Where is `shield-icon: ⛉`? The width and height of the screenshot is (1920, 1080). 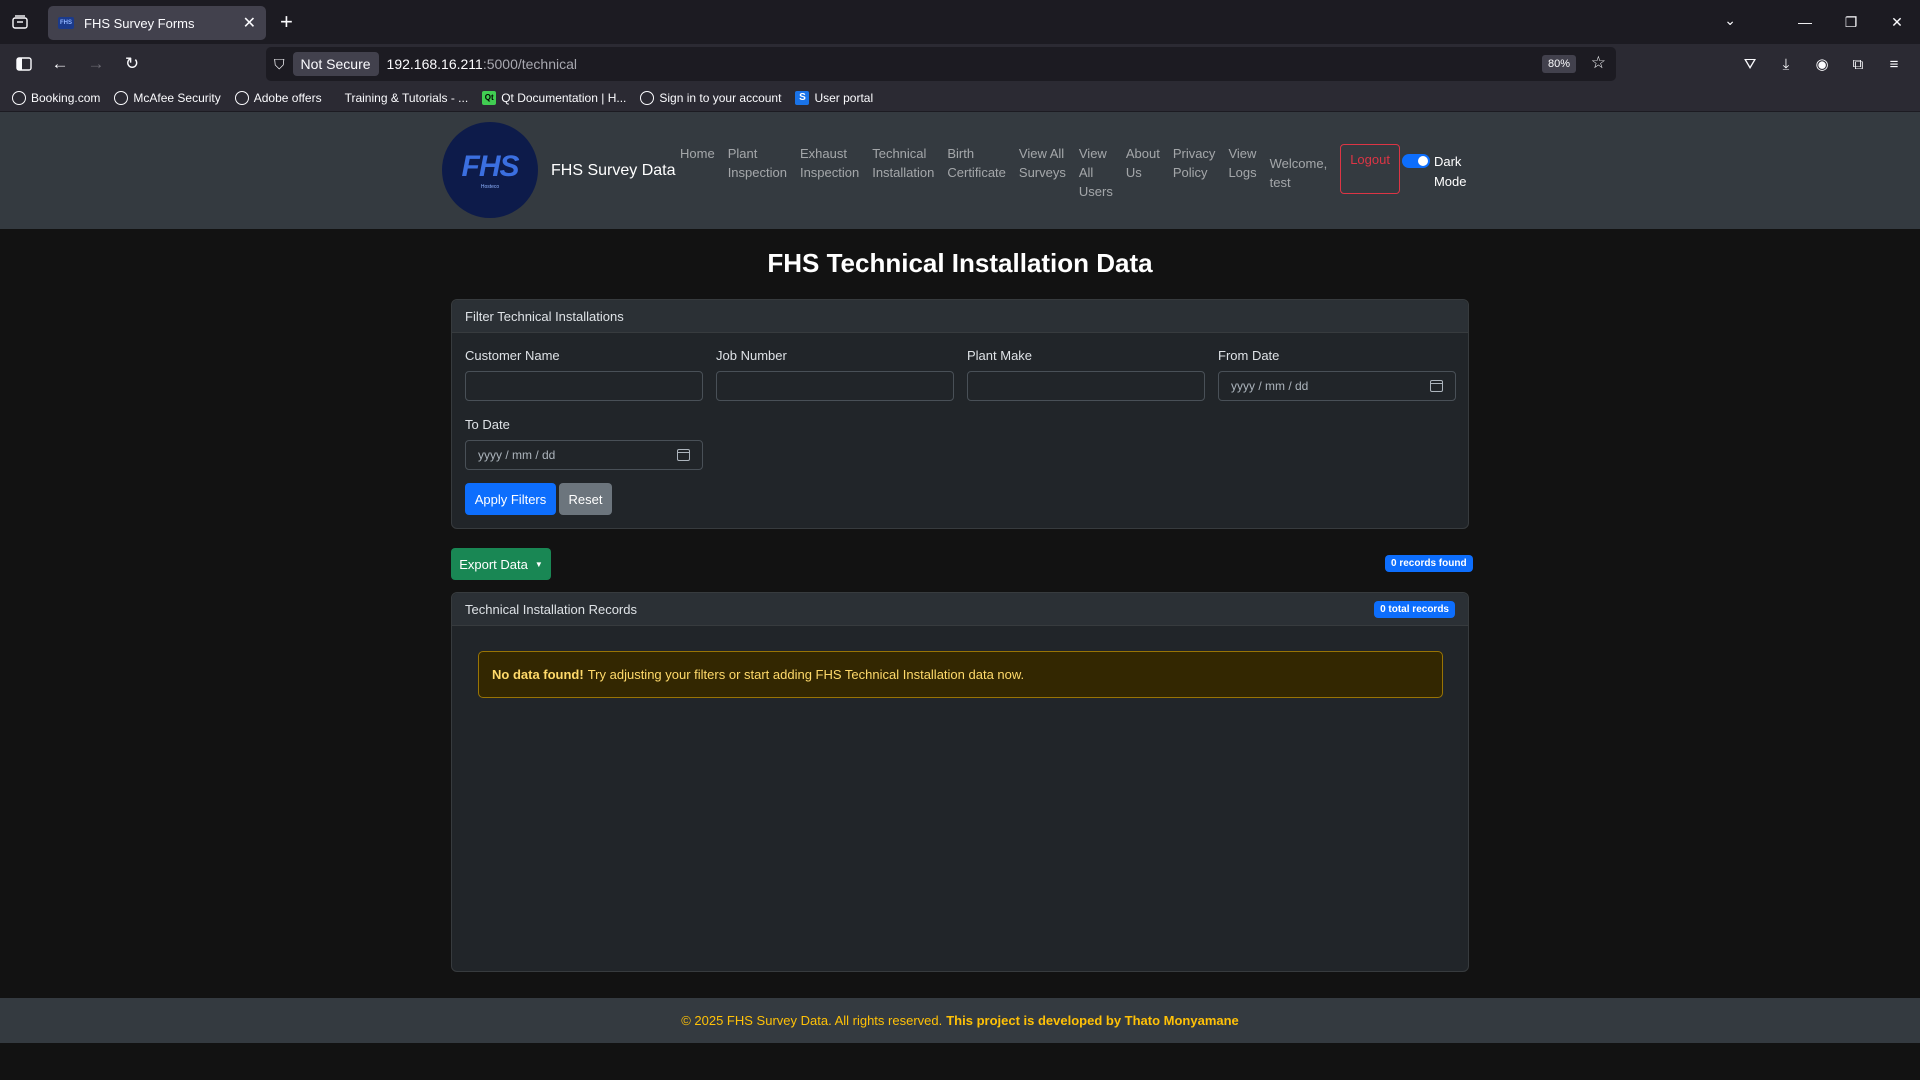
shield-icon: ⛉ is located at coordinates (279, 64).